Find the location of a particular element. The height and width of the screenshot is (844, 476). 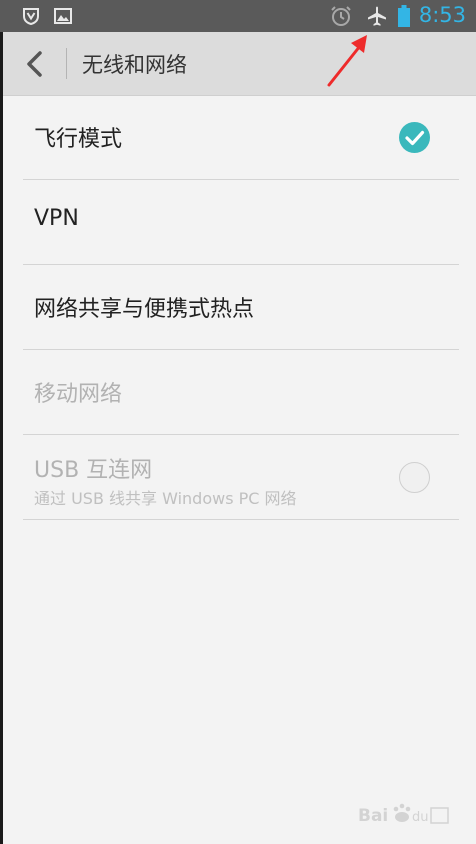

page-title: 无线和网络 is located at coordinates (134, 65).